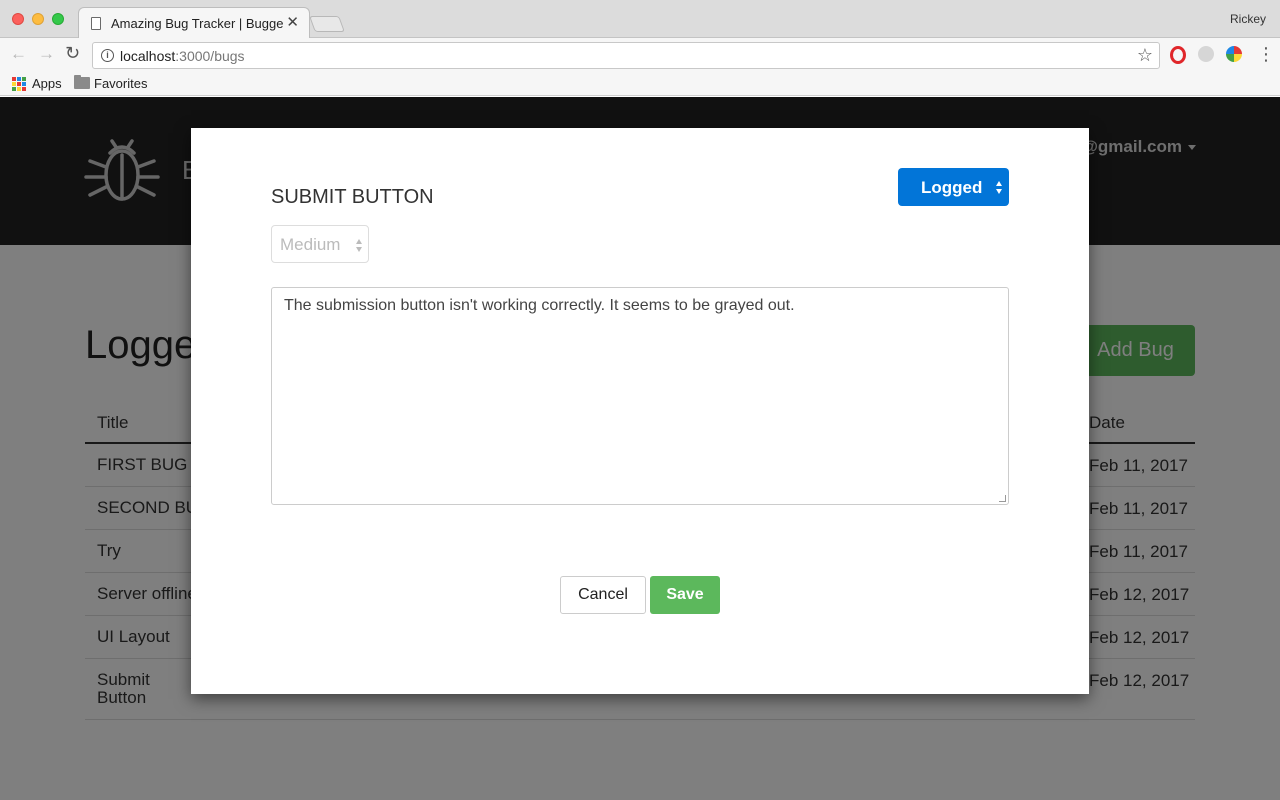 This screenshot has height=800, width=1280. Describe the element at coordinates (1145, 55) in the screenshot. I see `star-icon: ☆` at that location.